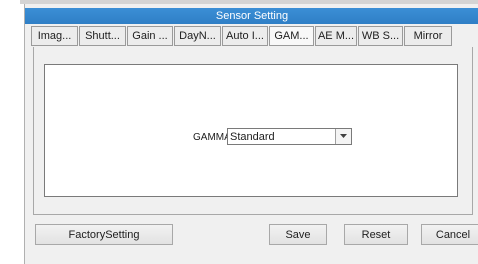 The width and height of the screenshot is (478, 264). Describe the element at coordinates (212, 137) in the screenshot. I see `gamma-label: GAMMA` at that location.